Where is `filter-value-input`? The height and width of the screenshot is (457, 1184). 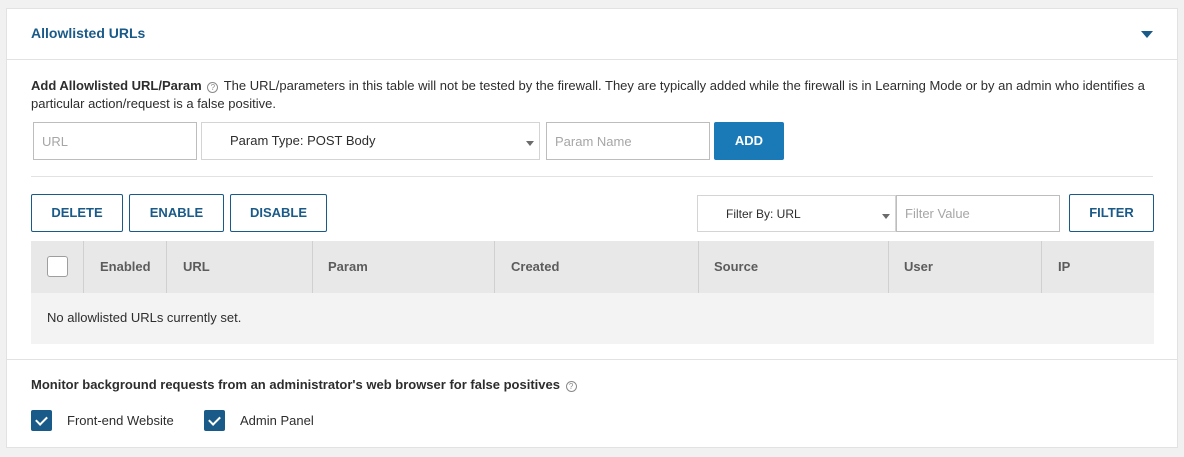
filter-value-input is located at coordinates (978, 213).